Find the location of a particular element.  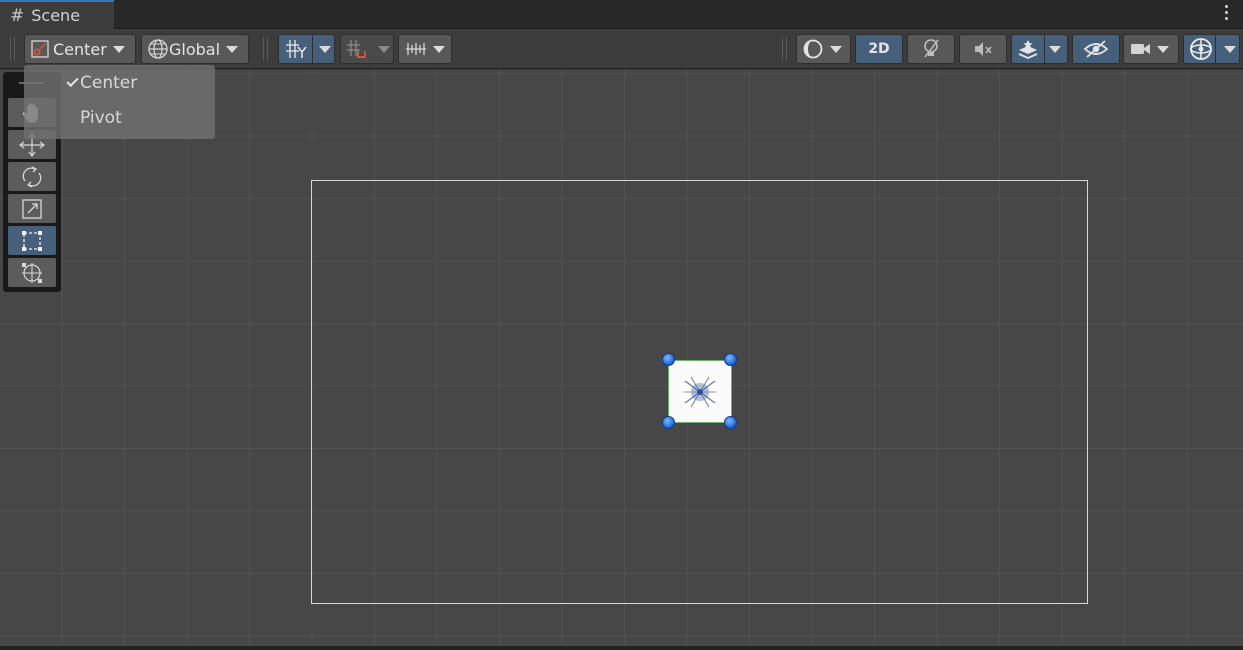

rect-handle-top-left is located at coordinates (668, 359).